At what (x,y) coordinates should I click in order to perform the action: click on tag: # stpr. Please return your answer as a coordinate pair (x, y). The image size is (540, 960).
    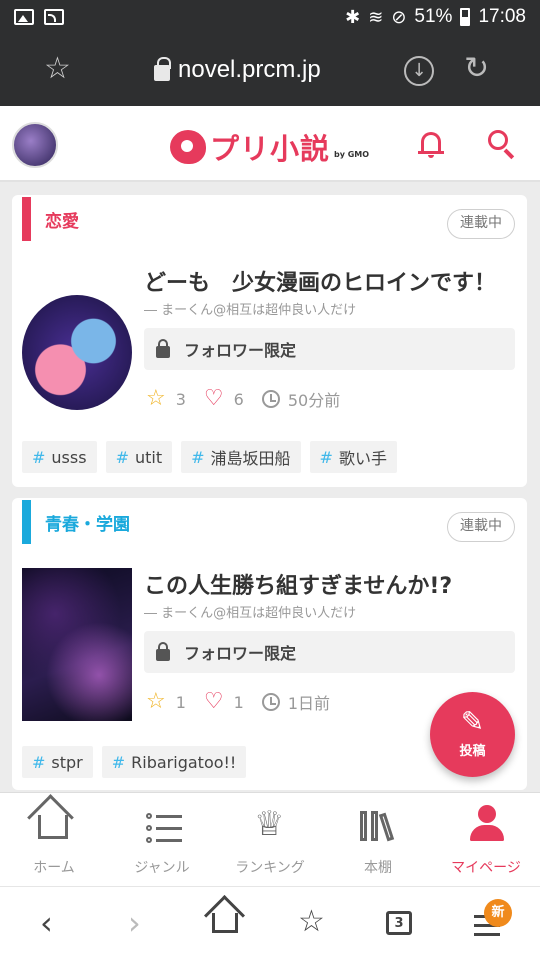
    Looking at the image, I should click on (57, 762).